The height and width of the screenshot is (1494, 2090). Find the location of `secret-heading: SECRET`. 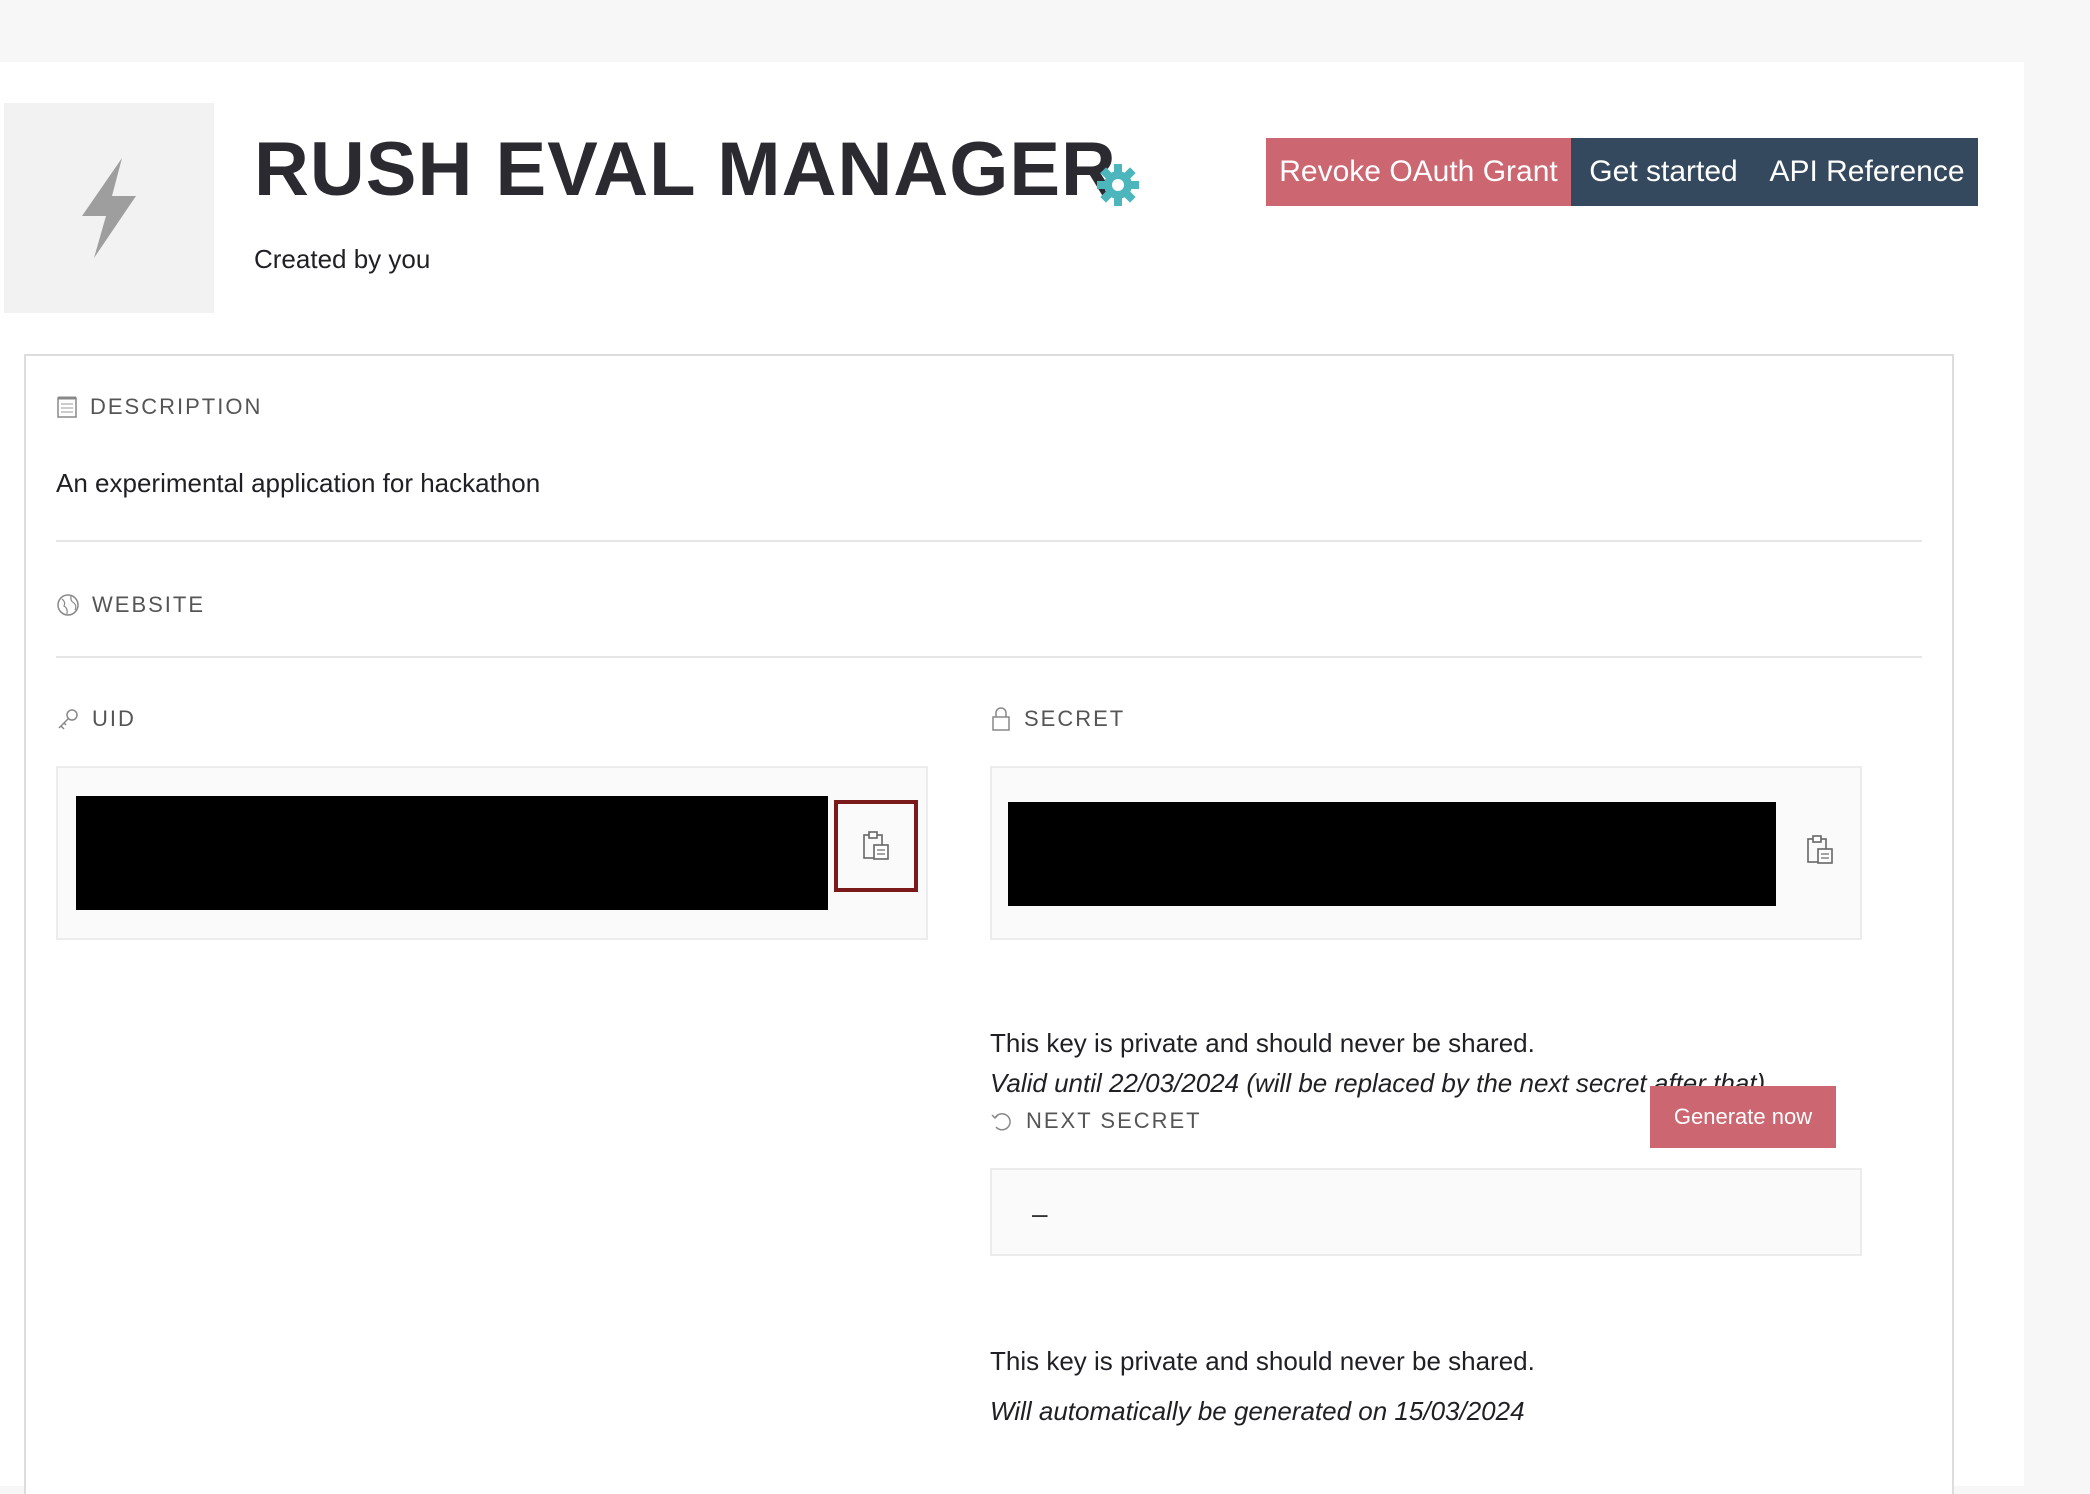

secret-heading: SECRET is located at coordinates (1057, 719).